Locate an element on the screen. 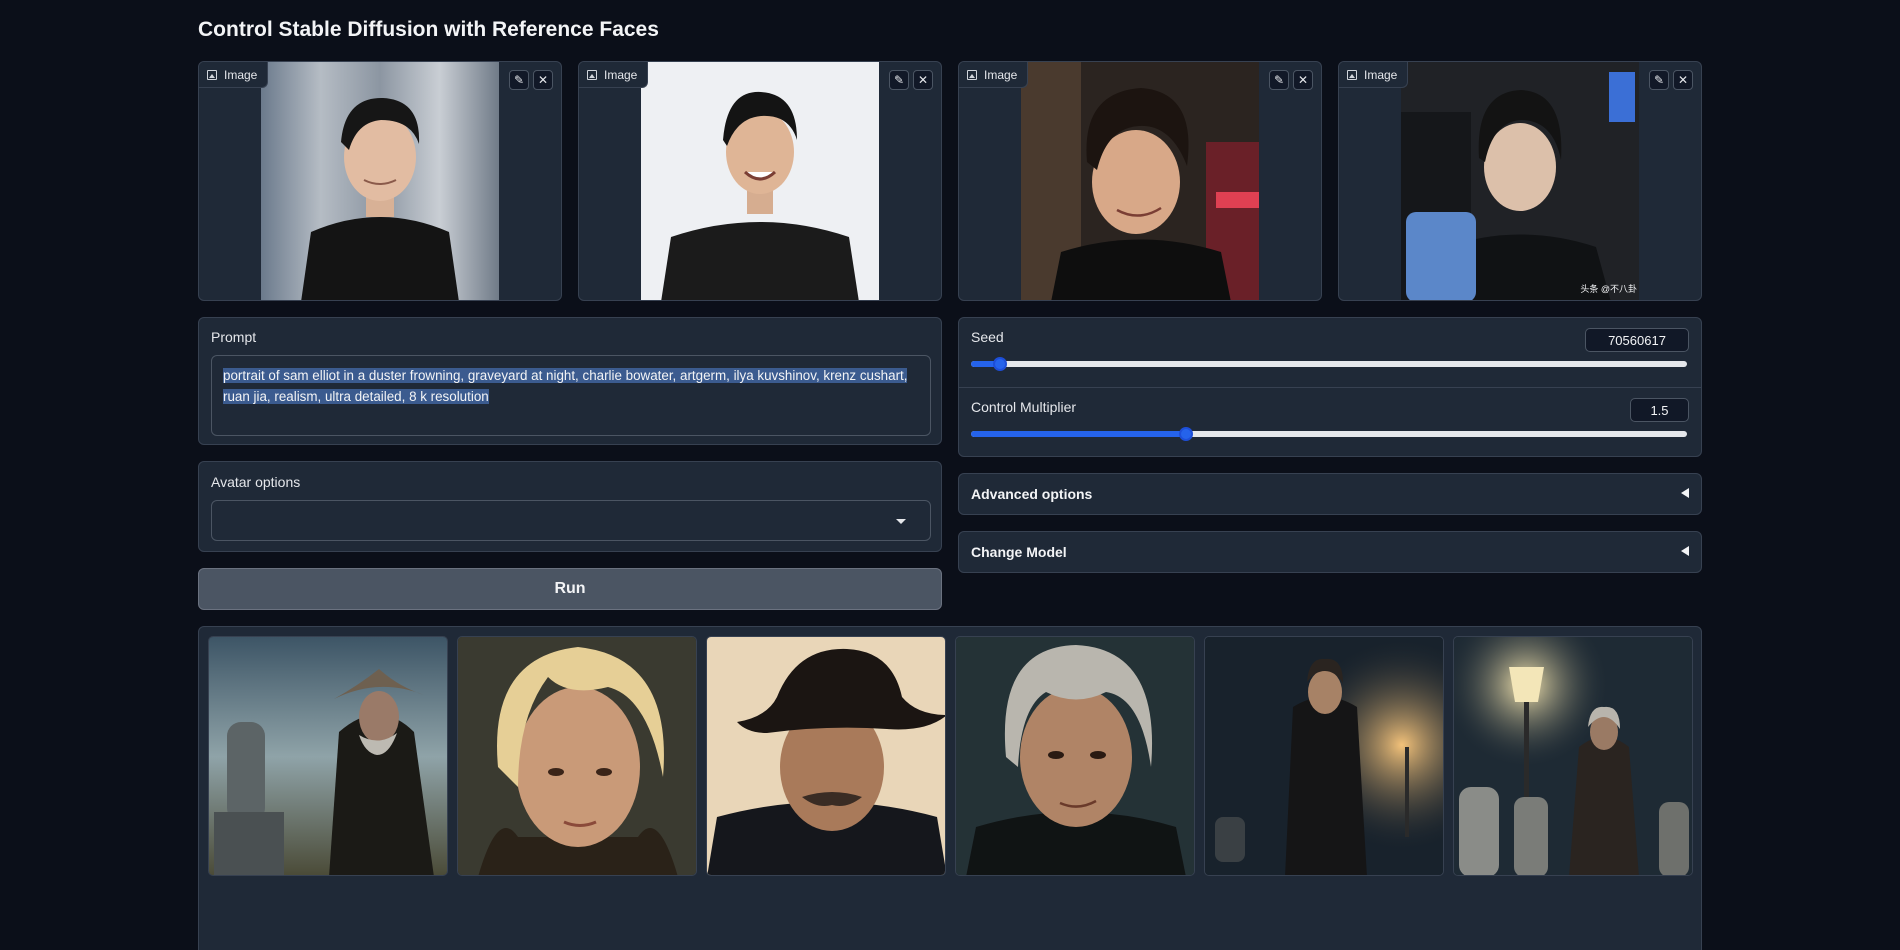  control-multiplier-label: Control Multiplier is located at coordinates (1024, 407).